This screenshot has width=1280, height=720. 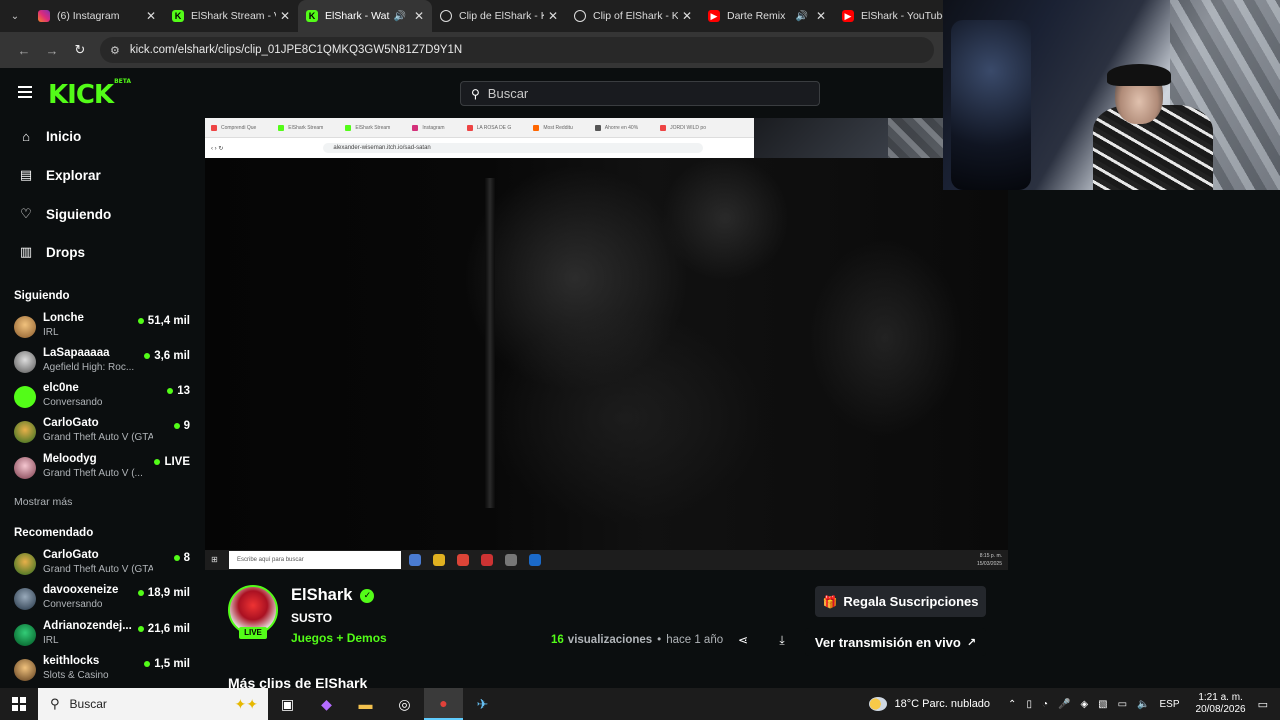 What do you see at coordinates (637, 640) in the screenshot?
I see `clip-stats: 16 visualizaciones • hace 1 año` at bounding box center [637, 640].